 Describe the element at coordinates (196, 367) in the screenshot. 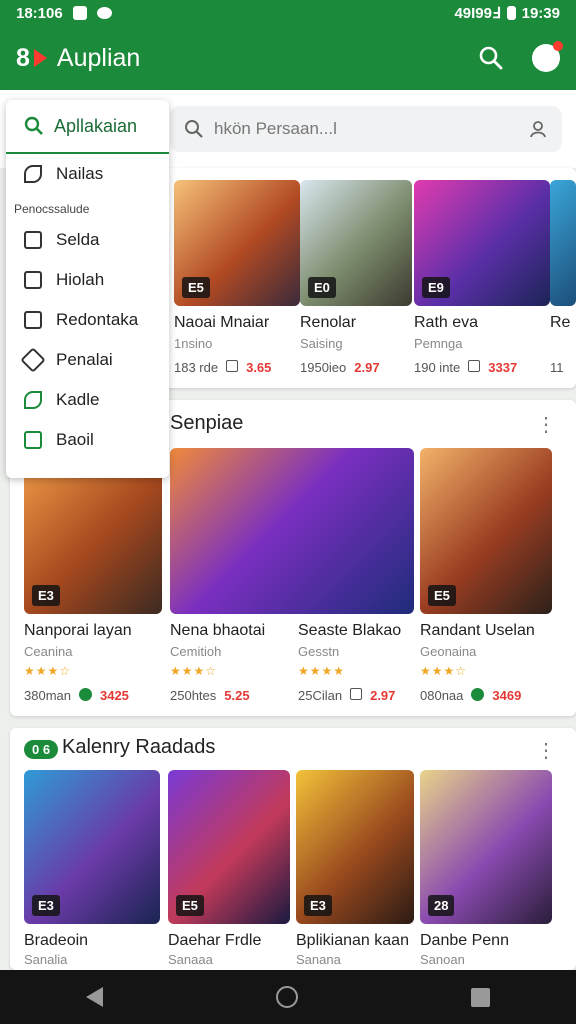

I see `download-count: 183 rde` at that location.